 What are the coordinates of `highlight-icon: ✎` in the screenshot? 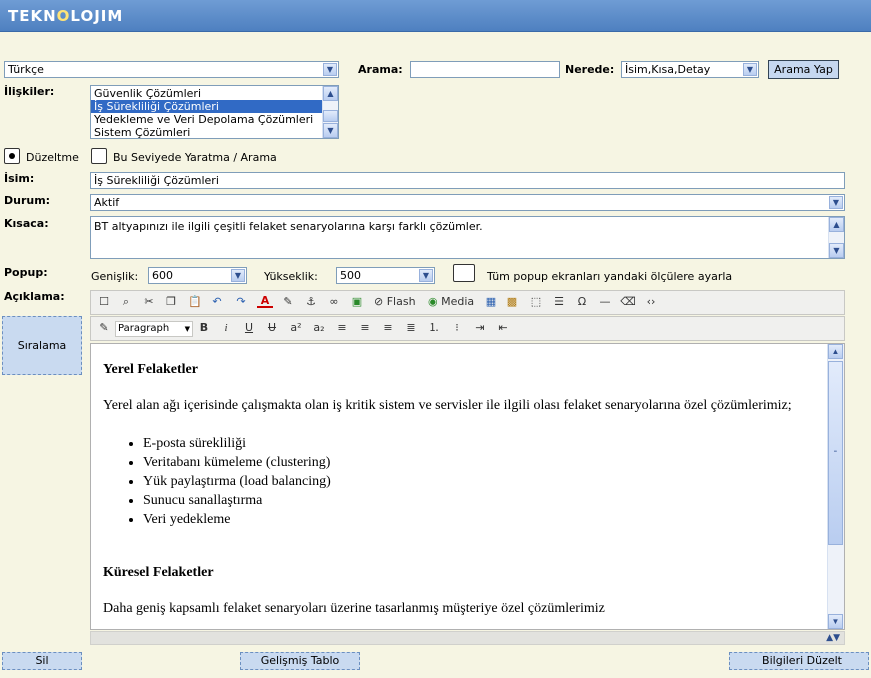 It's located at (288, 302).